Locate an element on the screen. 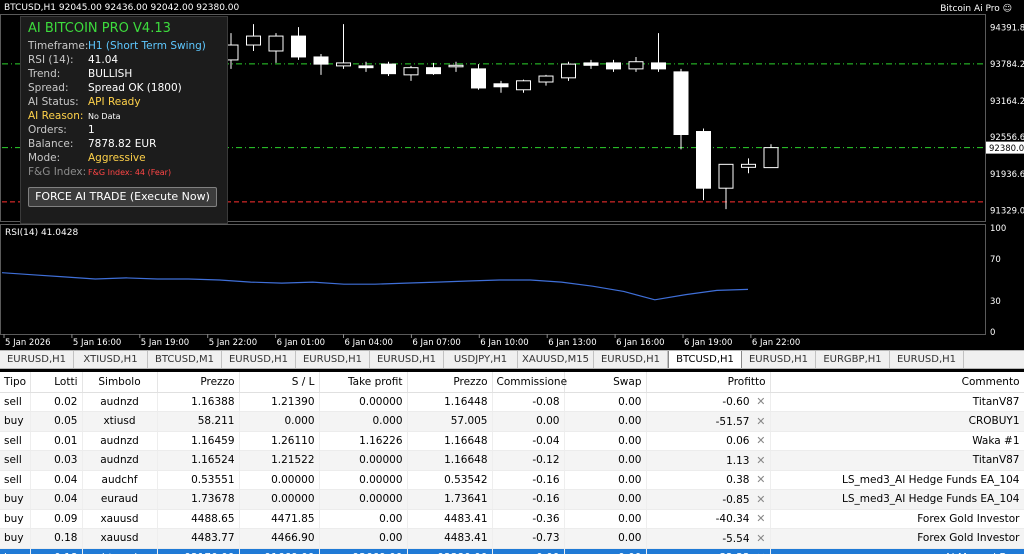 Image resolution: width=1024 pixels, height=554 pixels. cell-commission: -0.16 is located at coordinates (528, 480).